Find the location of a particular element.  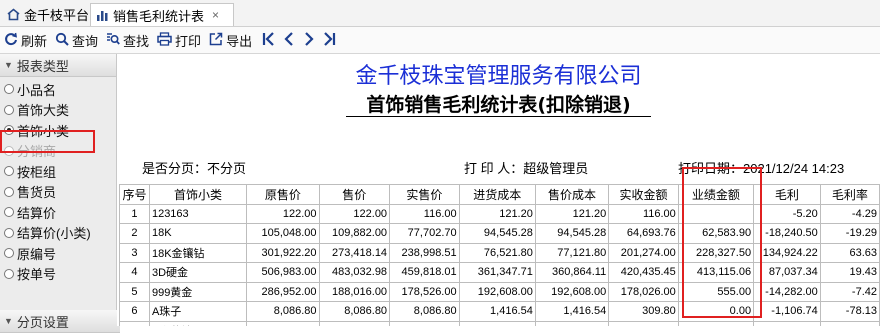

table-cell: 87,037.34 is located at coordinates (787, 272).